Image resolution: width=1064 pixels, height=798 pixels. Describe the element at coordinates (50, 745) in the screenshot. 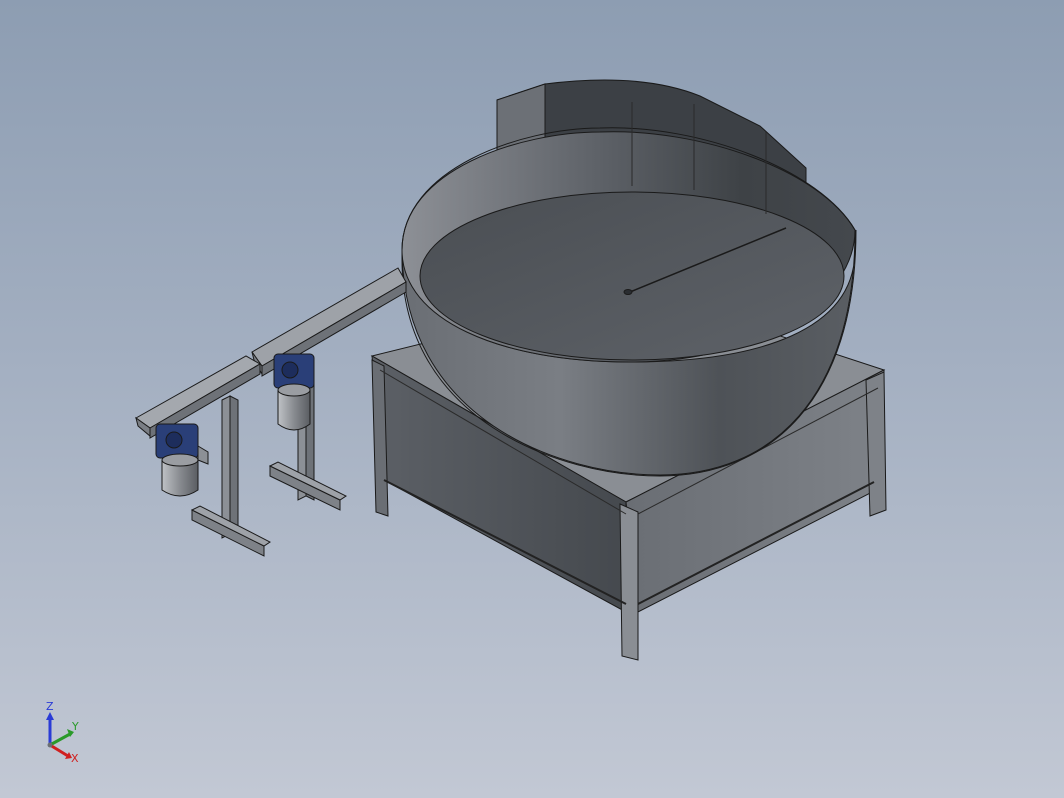

I see `triad-origin` at that location.